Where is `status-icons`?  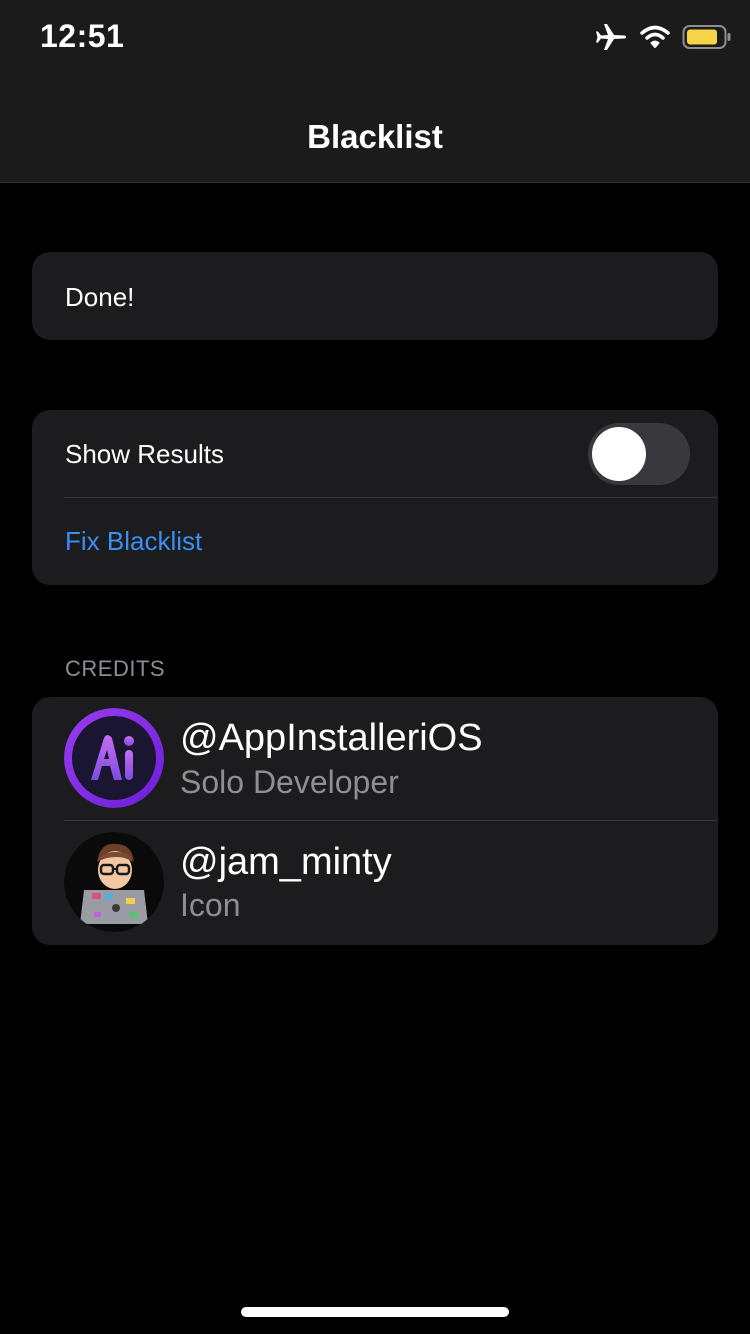
status-icons is located at coordinates (663, 39).